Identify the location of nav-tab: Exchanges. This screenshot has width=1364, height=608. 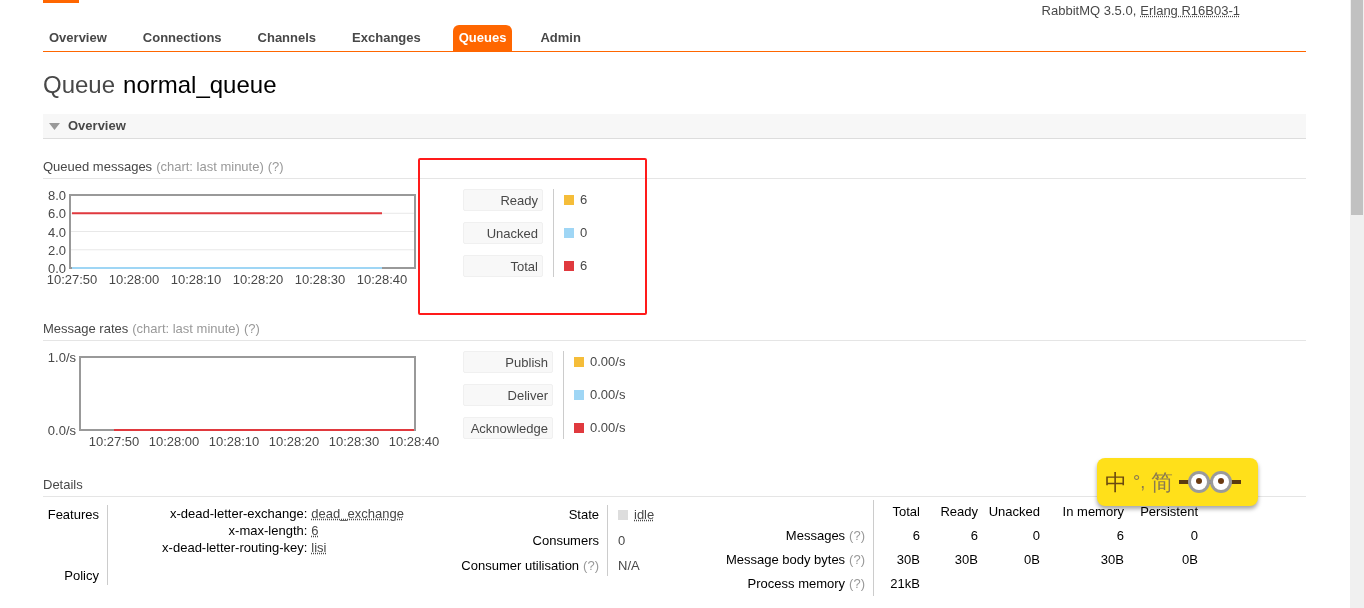
(386, 38).